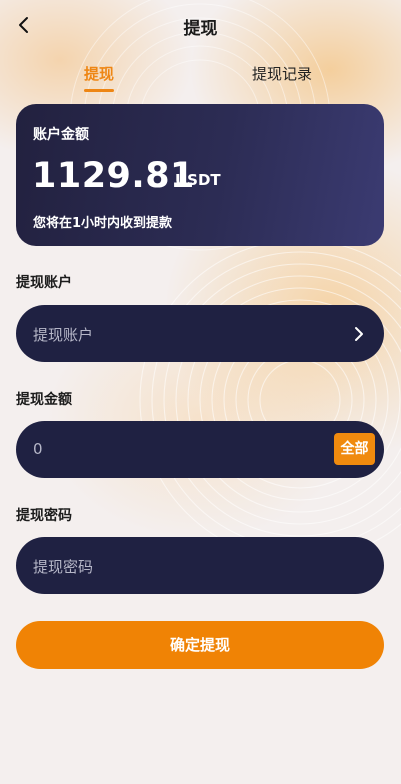 The width and height of the screenshot is (401, 784). Describe the element at coordinates (99, 74) in the screenshot. I see `tab-label: 提现` at that location.